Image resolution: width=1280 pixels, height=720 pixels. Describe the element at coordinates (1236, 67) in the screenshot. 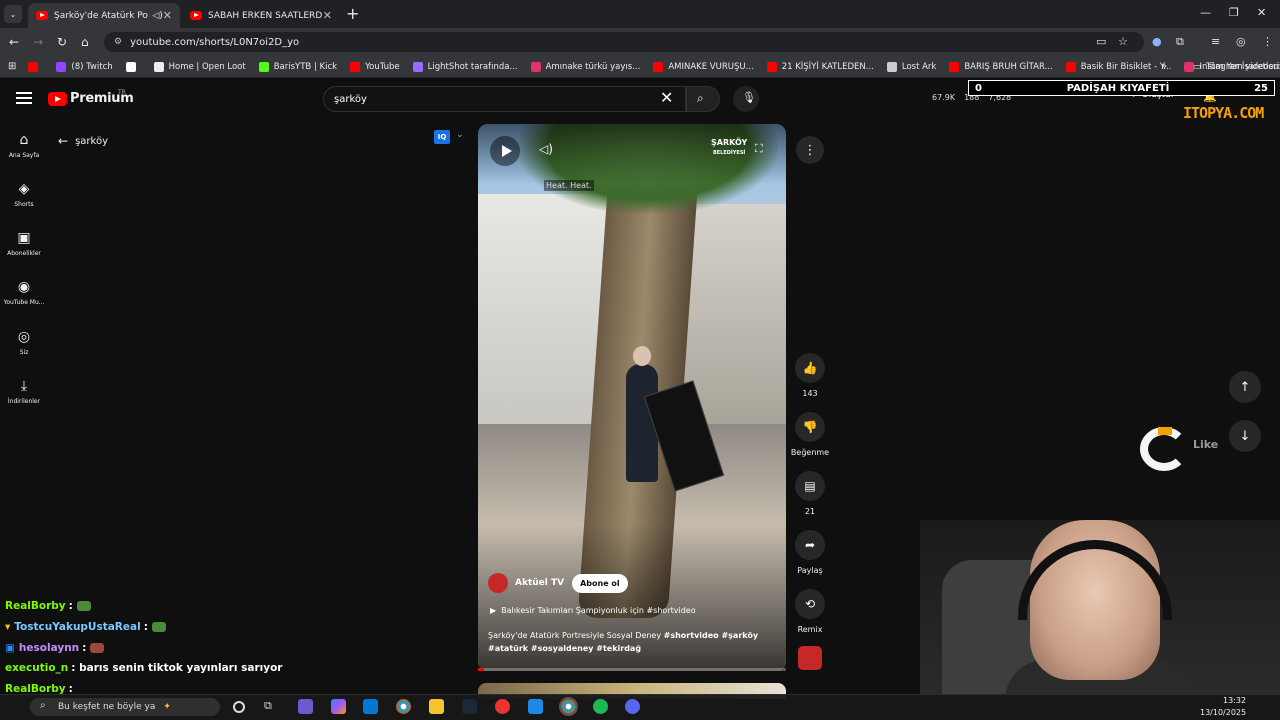

I see `all-bookmarks-folder: ▭ Tüm Yer İşaretleri` at that location.